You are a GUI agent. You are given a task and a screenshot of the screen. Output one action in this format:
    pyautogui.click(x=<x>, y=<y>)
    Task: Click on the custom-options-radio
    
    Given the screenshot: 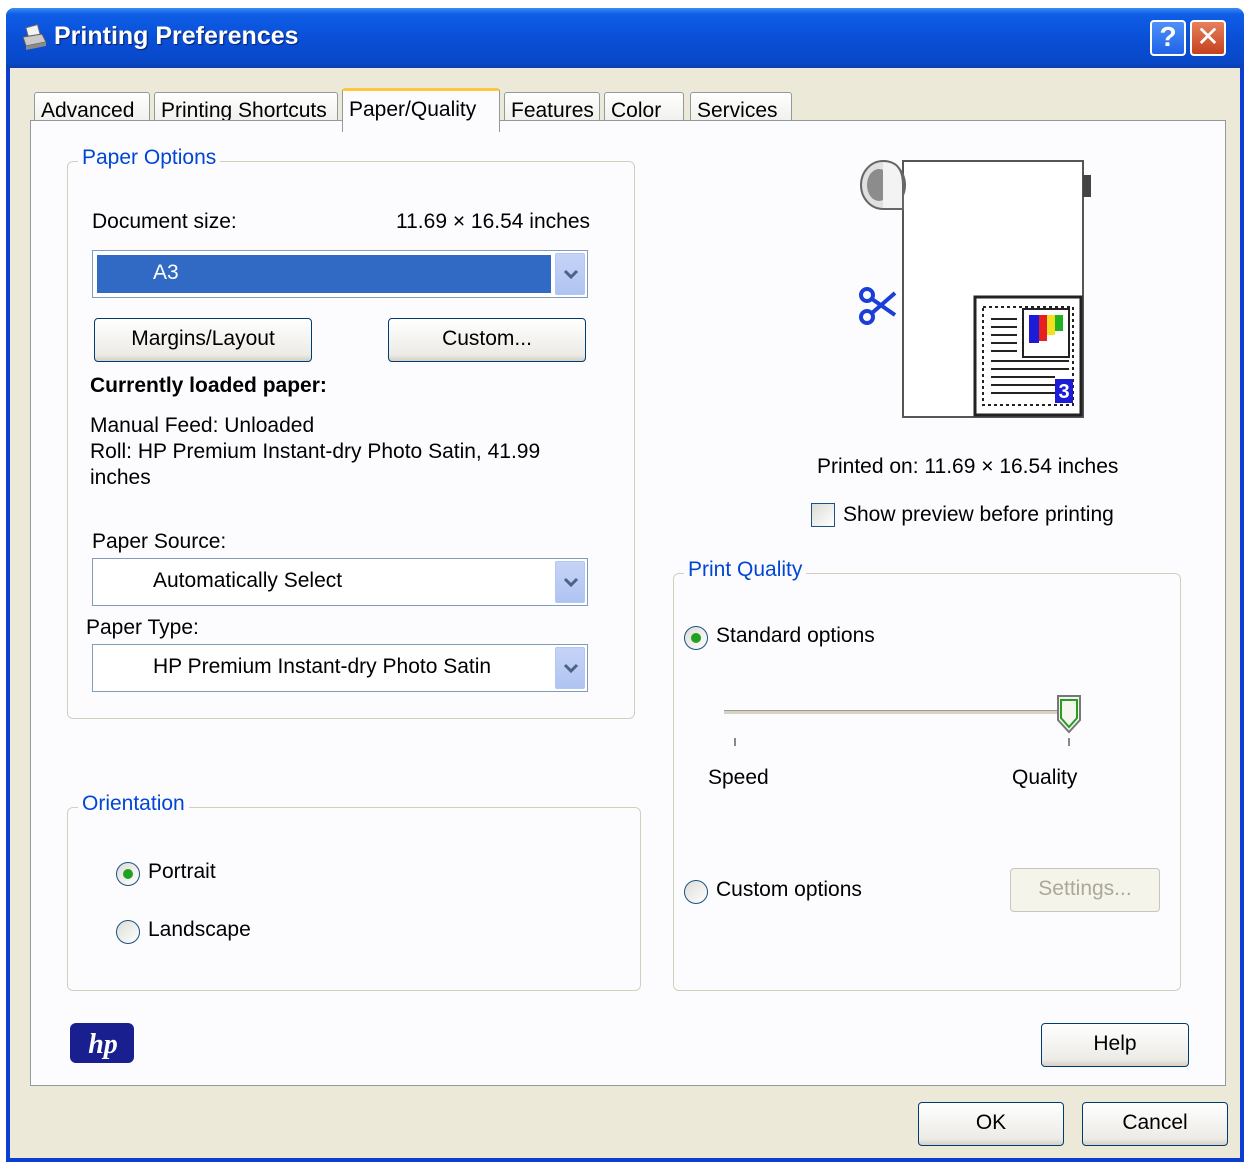 What is the action you would take?
    pyautogui.click(x=696, y=892)
    